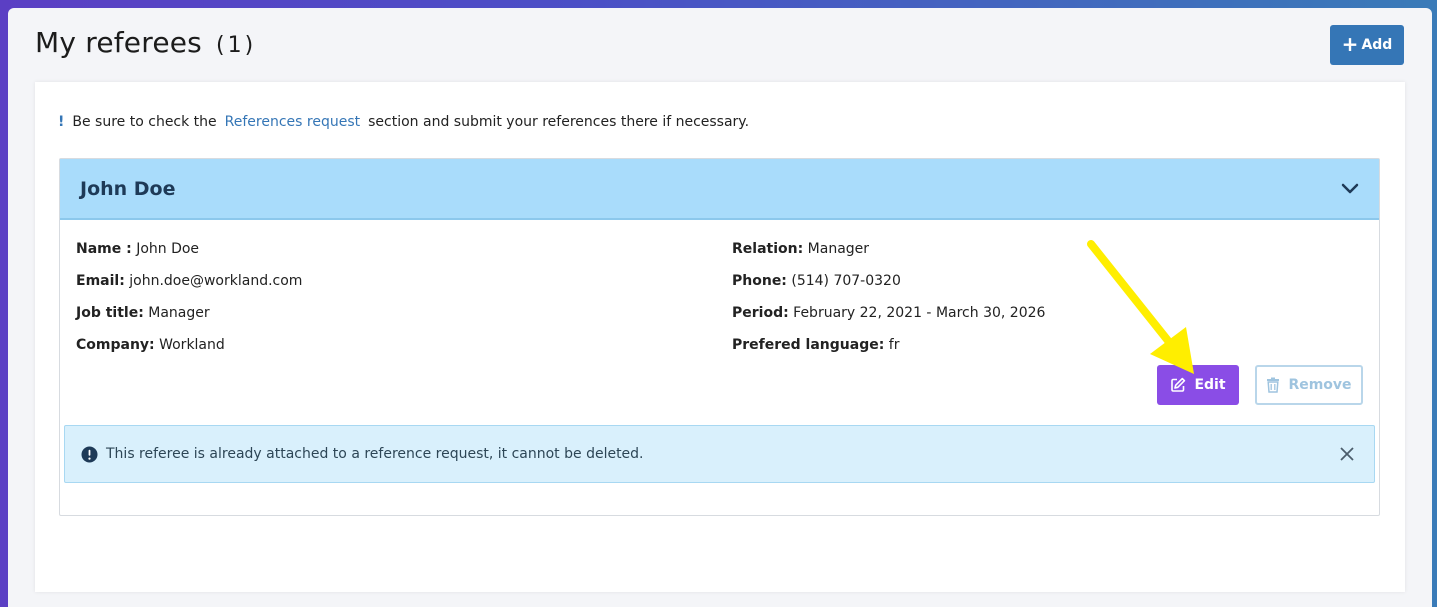 Image resolution: width=1437 pixels, height=607 pixels. Describe the element at coordinates (1320, 385) in the screenshot. I see `remove-button-label: Remove` at that location.